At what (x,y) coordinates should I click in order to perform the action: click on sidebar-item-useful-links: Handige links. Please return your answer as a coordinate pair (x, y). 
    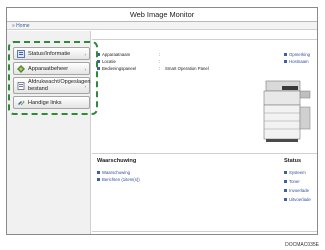
    Looking at the image, I should click on (51, 102).